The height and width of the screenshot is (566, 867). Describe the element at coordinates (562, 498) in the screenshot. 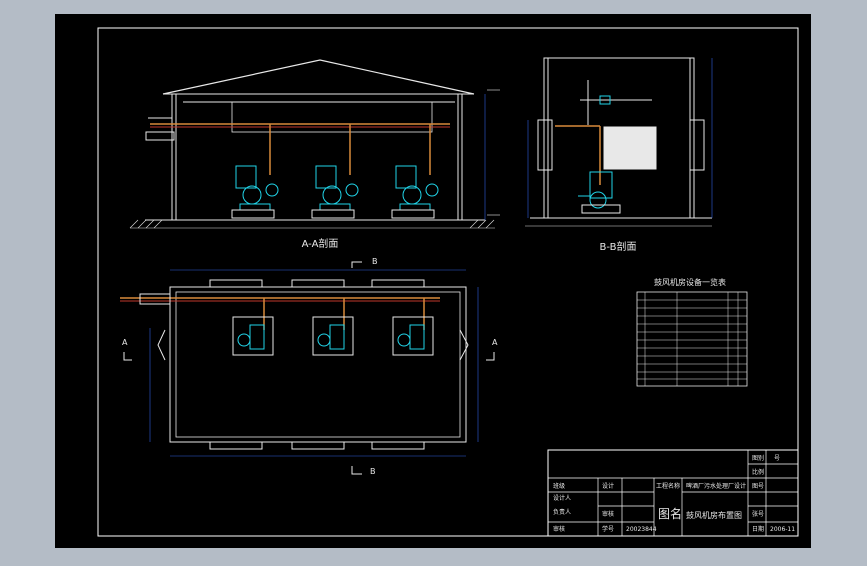

I see `title-left-2: 设计人` at that location.